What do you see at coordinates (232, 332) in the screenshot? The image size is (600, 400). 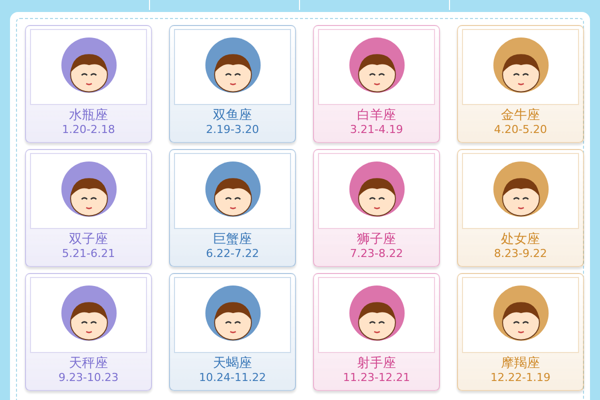 I see `zodiac-card: 天蝎座 10.24-11.22` at bounding box center [232, 332].